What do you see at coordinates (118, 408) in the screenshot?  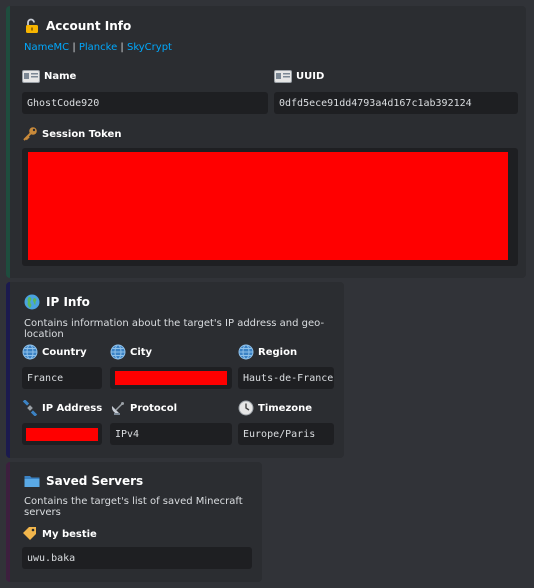 I see `satellite-antenna-icon` at bounding box center [118, 408].